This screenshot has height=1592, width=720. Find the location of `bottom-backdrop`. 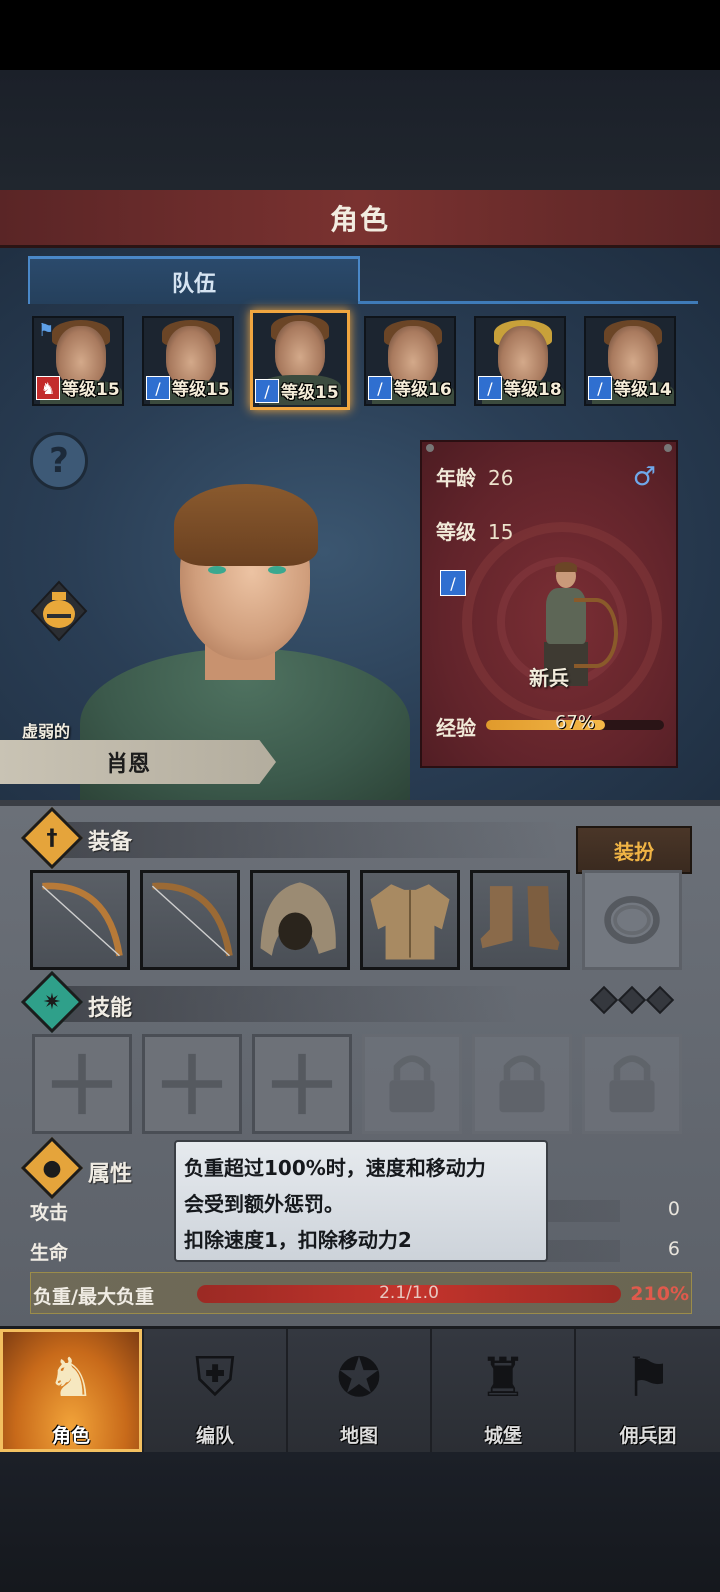

bottom-backdrop is located at coordinates (360, 1522).